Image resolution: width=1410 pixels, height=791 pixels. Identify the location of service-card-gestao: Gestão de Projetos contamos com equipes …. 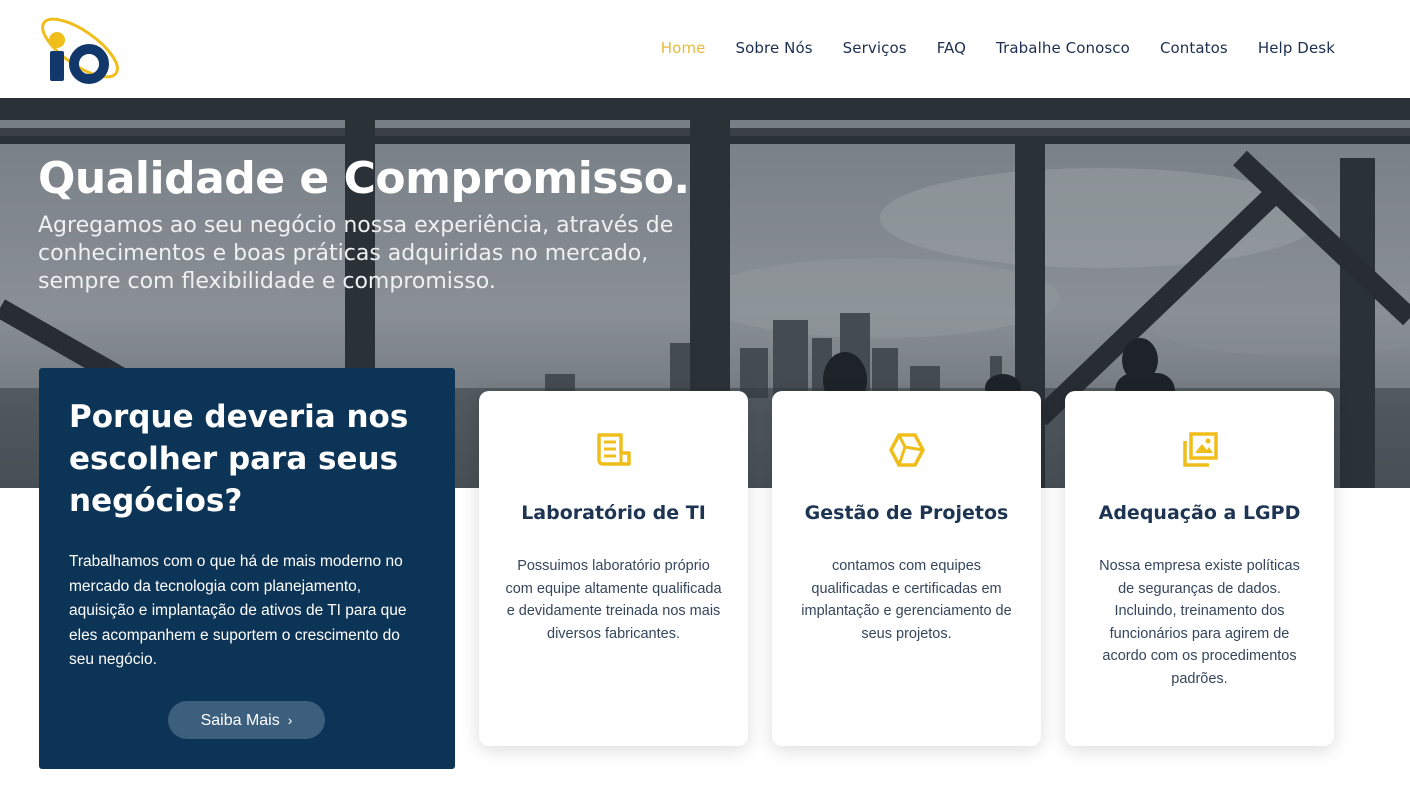
(906, 568).